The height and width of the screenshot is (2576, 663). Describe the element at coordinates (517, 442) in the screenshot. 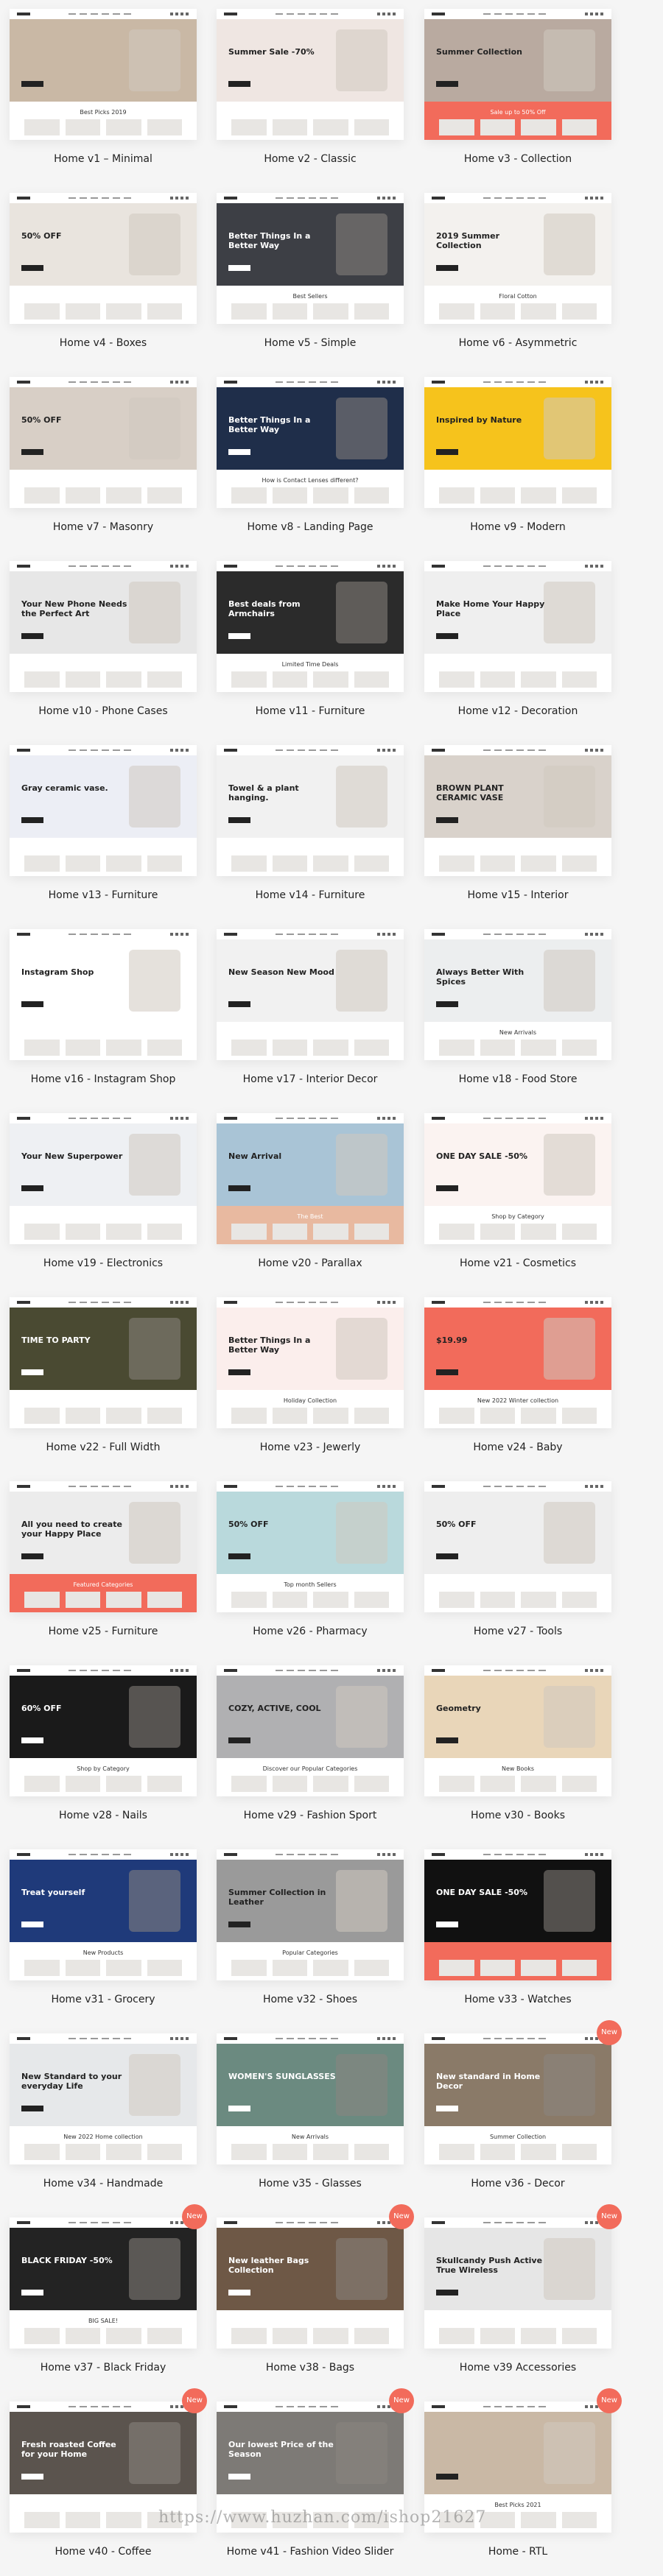

I see `demo-thumbnail-link: Inspired by Nature` at that location.